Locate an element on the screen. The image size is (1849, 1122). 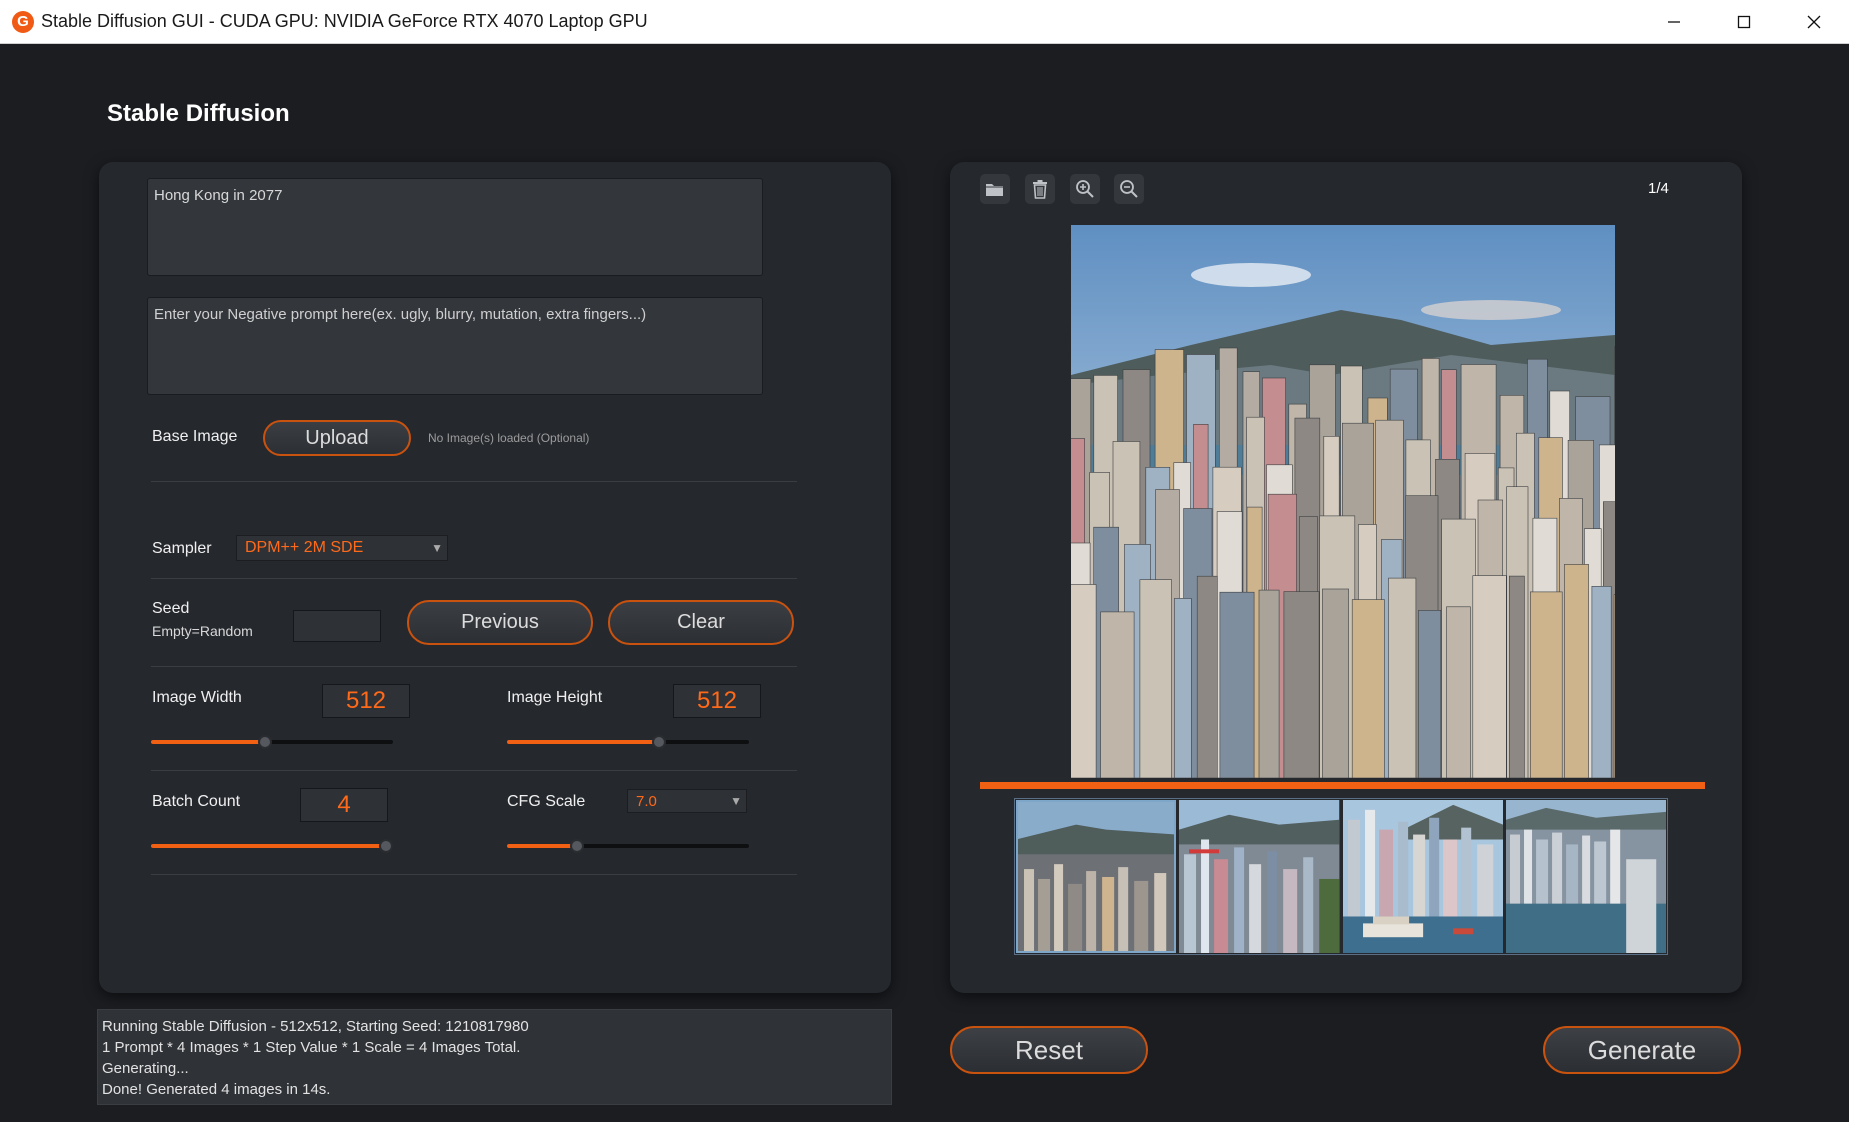
delete-button is located at coordinates (1040, 189).